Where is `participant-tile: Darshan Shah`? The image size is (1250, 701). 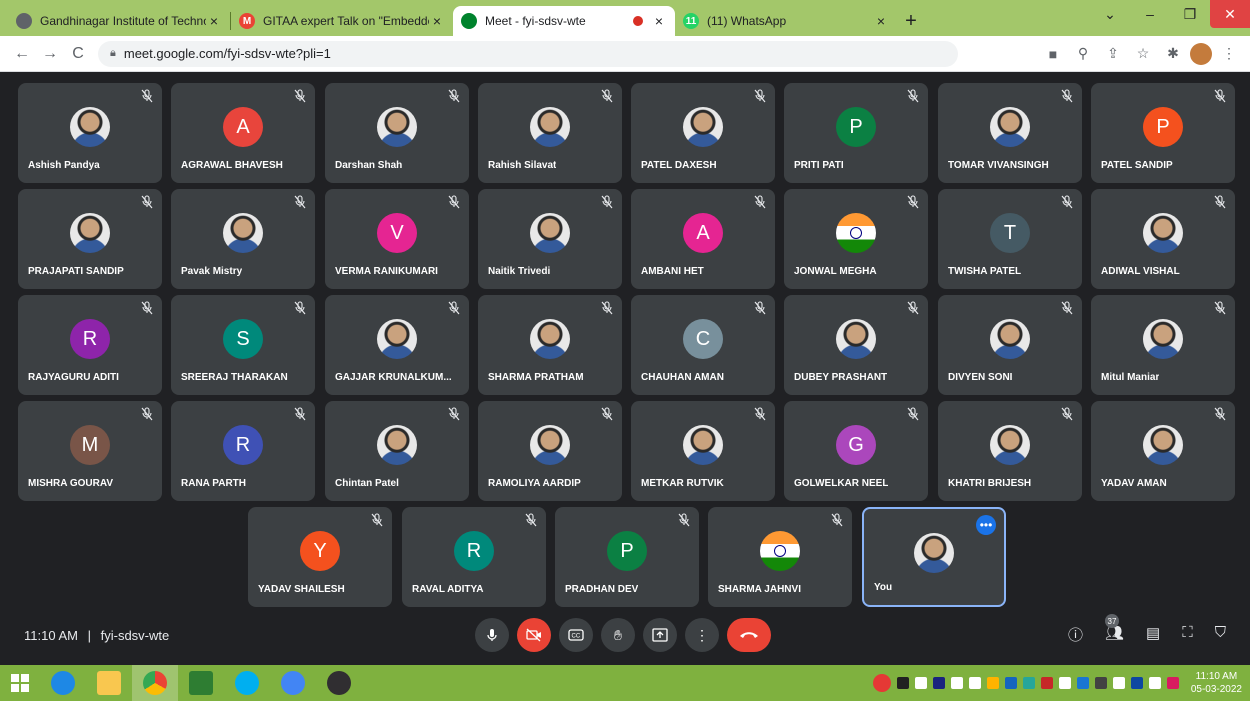
participant-tile: Darshan Shah is located at coordinates (397, 133).